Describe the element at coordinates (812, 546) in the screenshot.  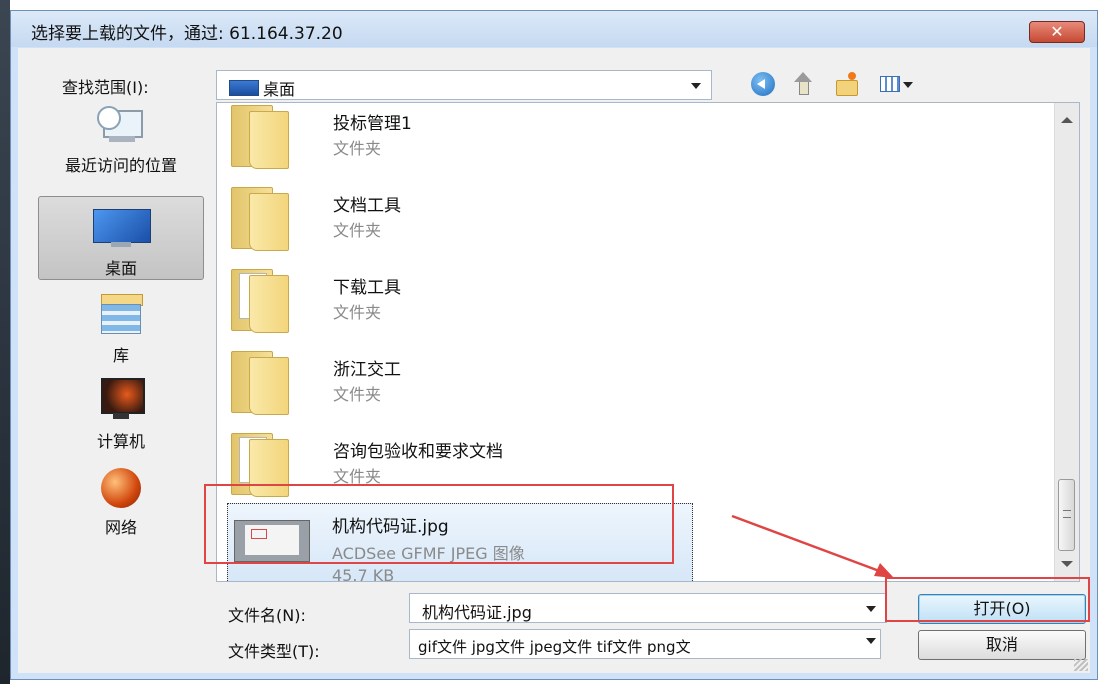
I see `annotation-arrow` at that location.